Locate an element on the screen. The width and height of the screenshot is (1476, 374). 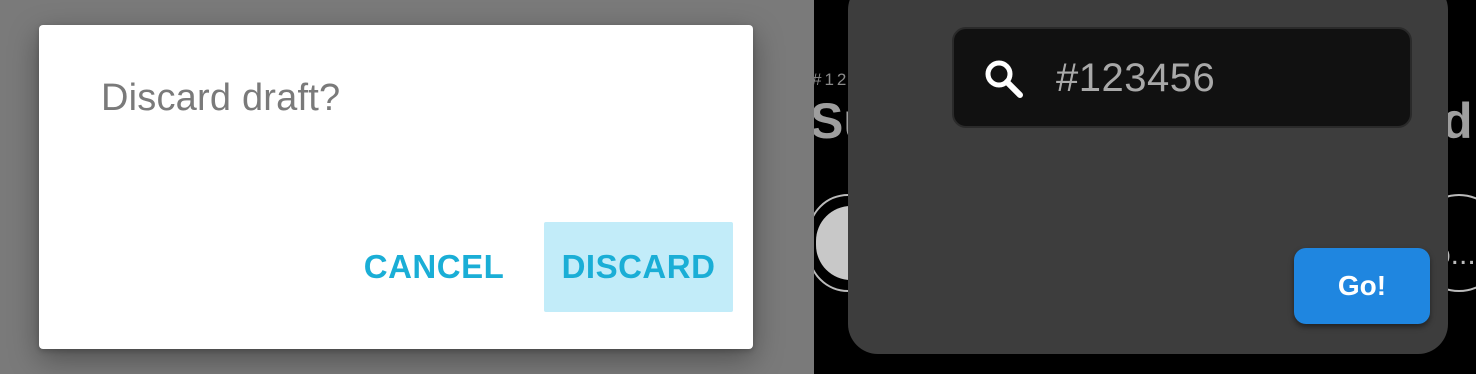
go-button: Go! is located at coordinates (1362, 286).